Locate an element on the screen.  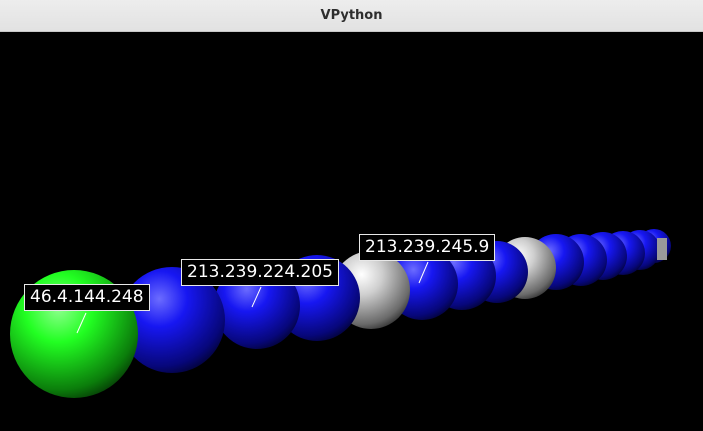
window-title: VPython is located at coordinates (351, 15).